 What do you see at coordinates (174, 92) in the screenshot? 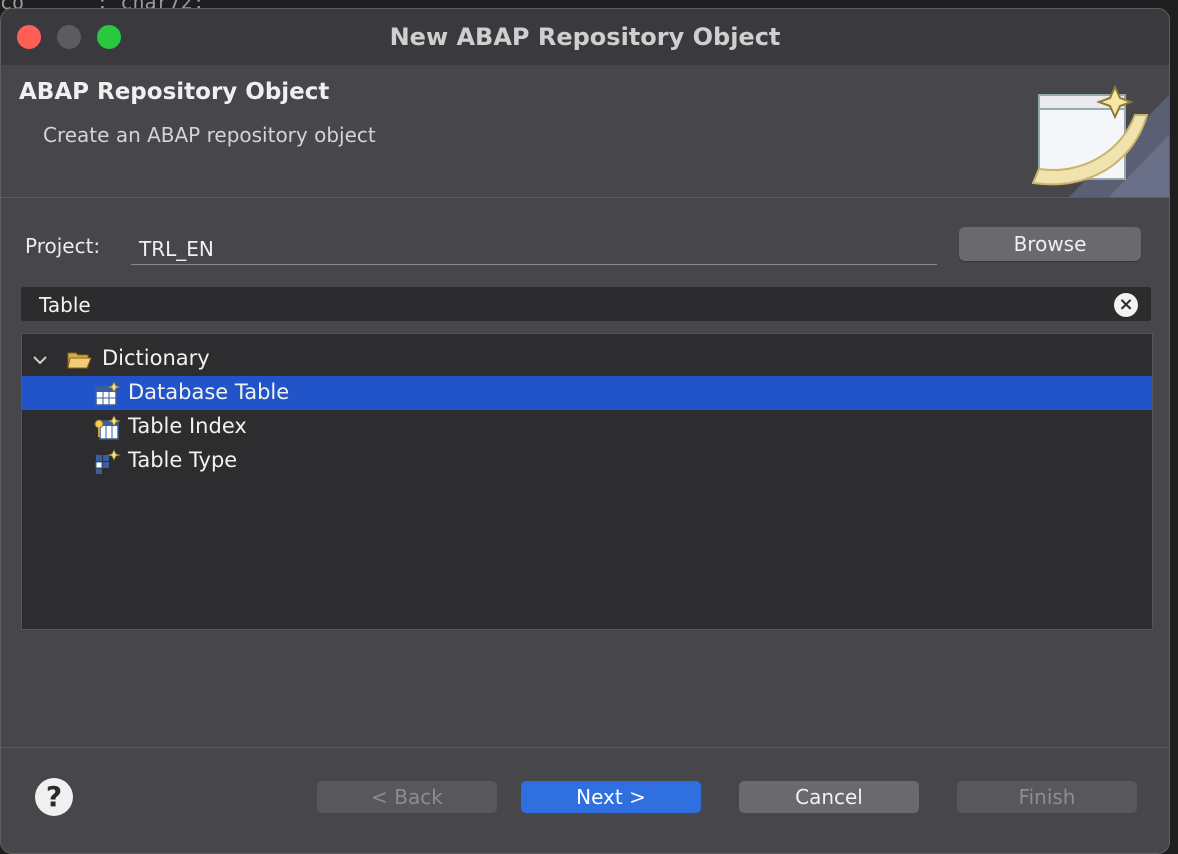
I see `banner-title: ABAP Repository Object` at bounding box center [174, 92].